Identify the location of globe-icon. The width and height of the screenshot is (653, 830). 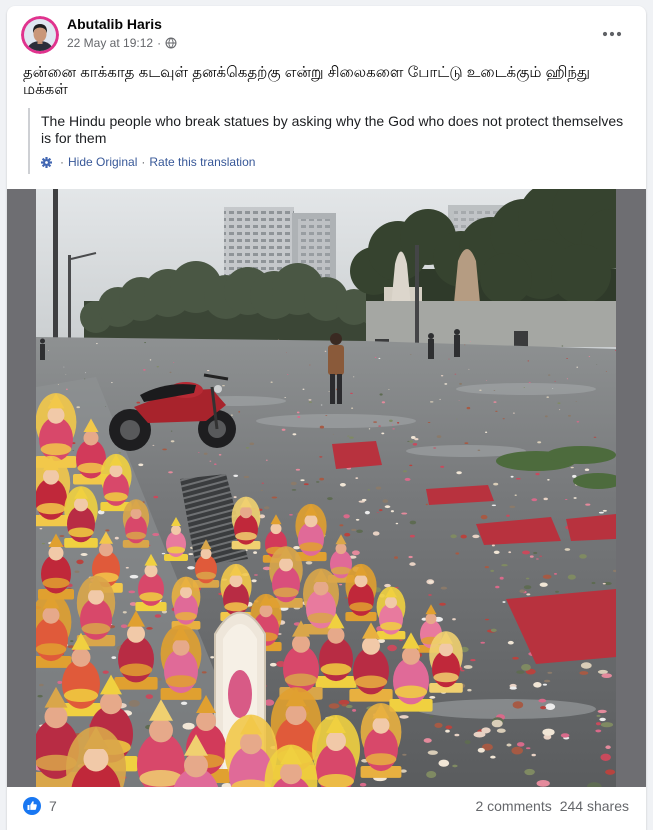
(171, 43).